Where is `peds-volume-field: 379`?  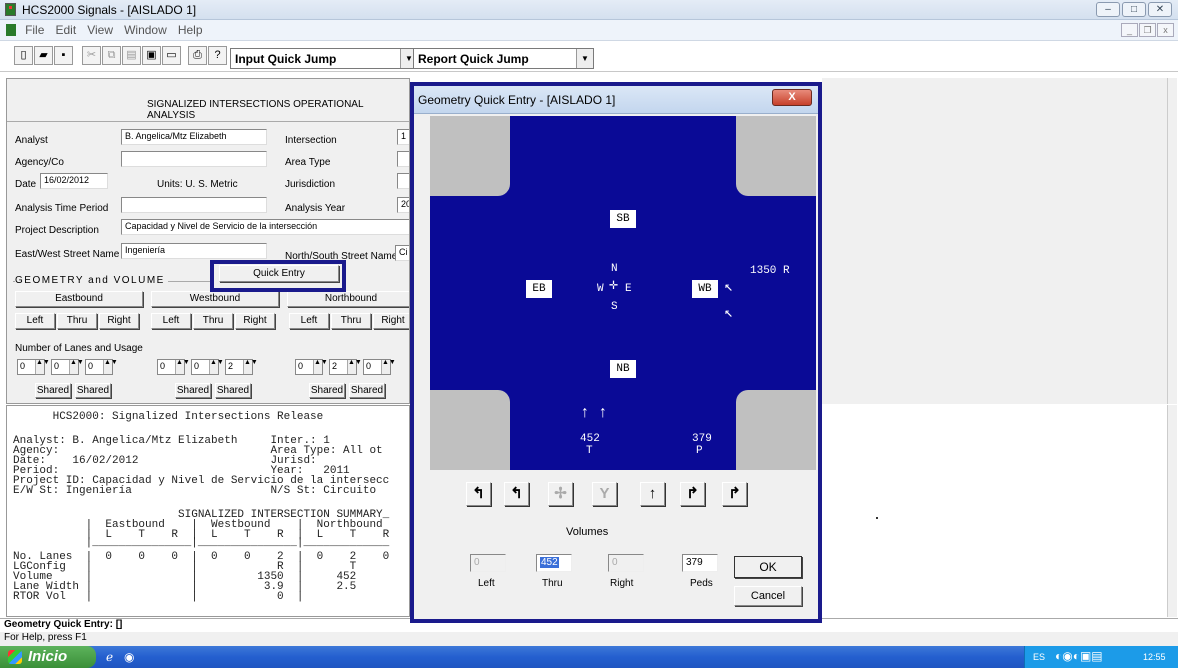
peds-volume-field: 379 is located at coordinates (700, 563).